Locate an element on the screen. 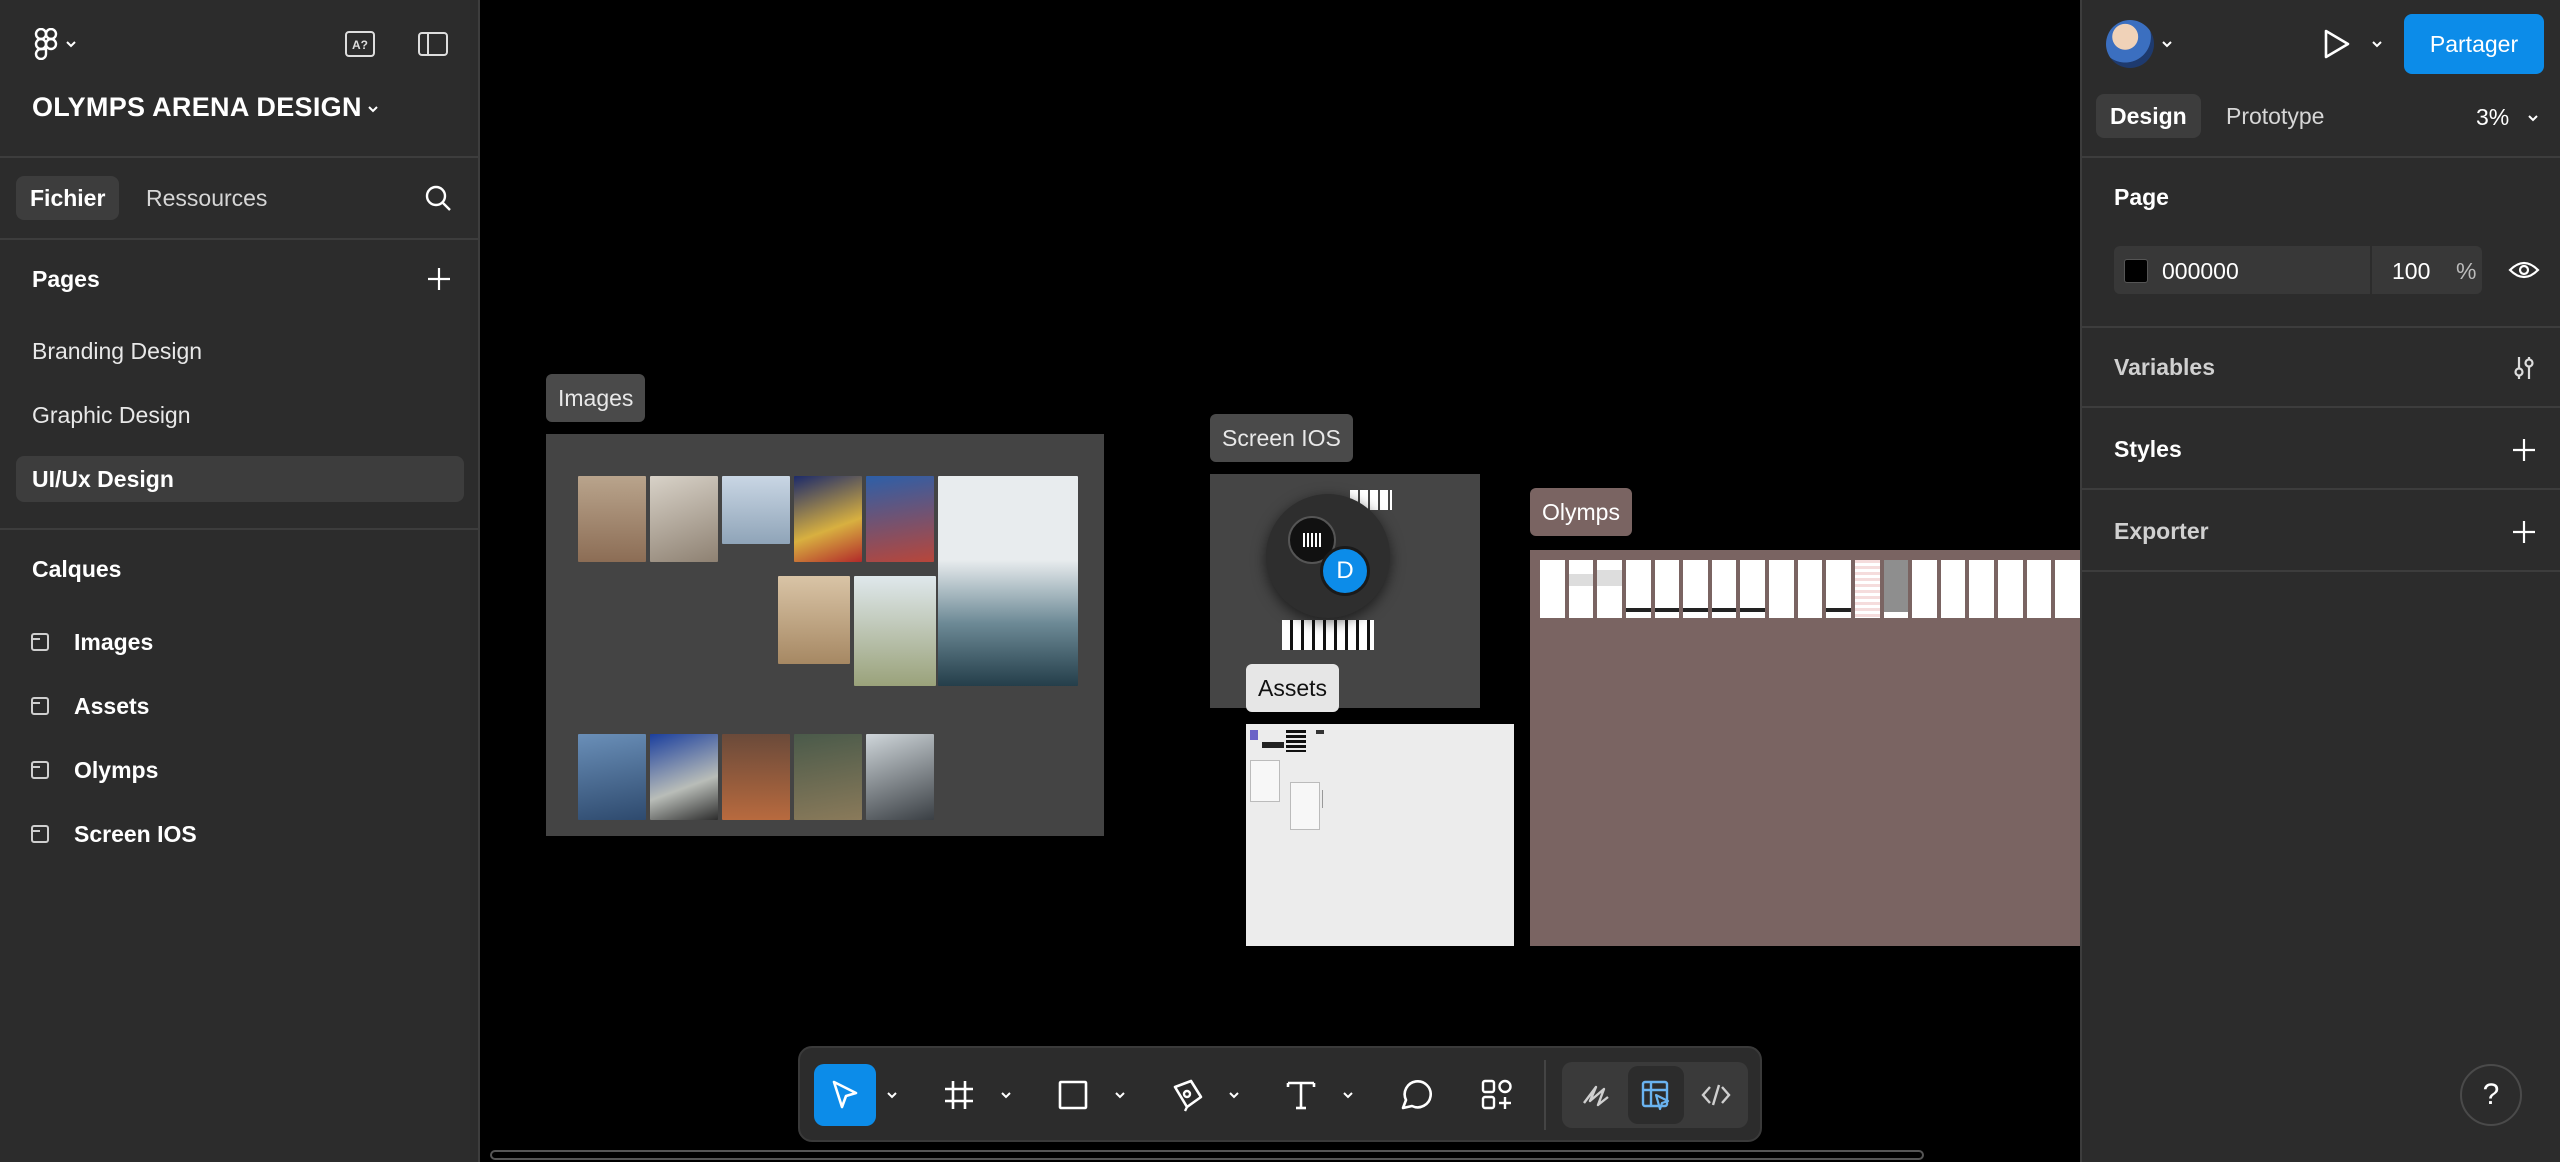  frame-label-olymps: Olymps is located at coordinates (1581, 512).